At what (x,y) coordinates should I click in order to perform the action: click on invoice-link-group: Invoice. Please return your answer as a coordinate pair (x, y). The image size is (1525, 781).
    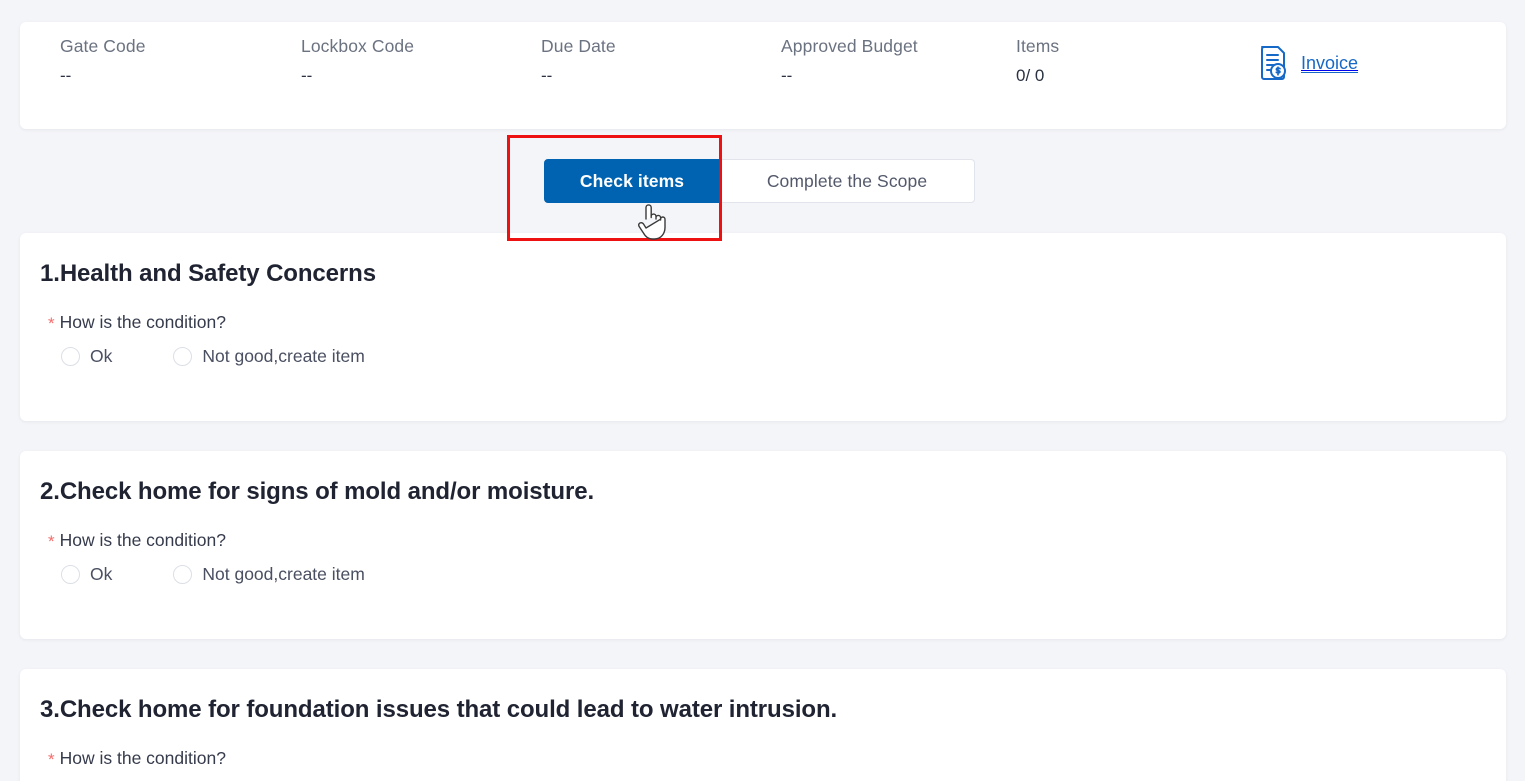
    Looking at the image, I should click on (1307, 63).